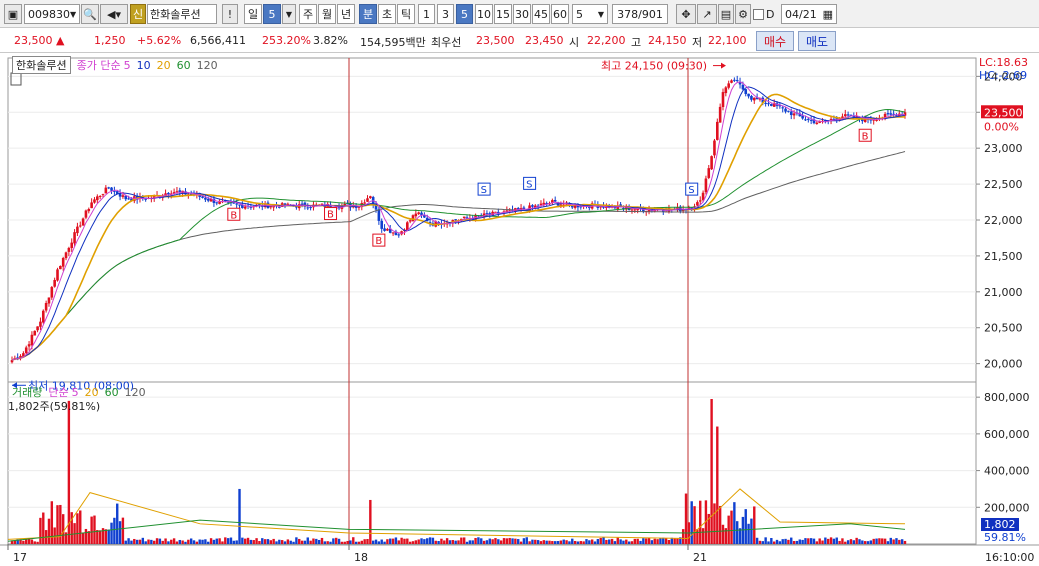 The width and height of the screenshot is (1039, 566). Describe the element at coordinates (387, 14) in the screenshot. I see `period-second-button: 초` at that location.